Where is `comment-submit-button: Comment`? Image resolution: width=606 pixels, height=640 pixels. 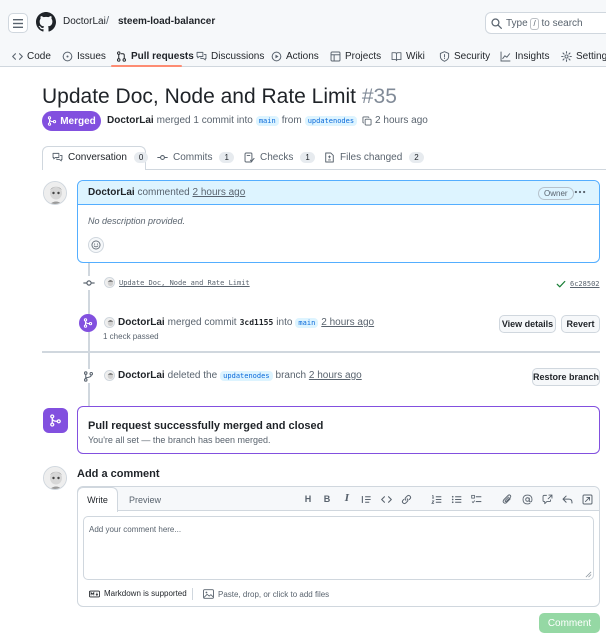
comment-submit-button: Comment is located at coordinates (569, 623).